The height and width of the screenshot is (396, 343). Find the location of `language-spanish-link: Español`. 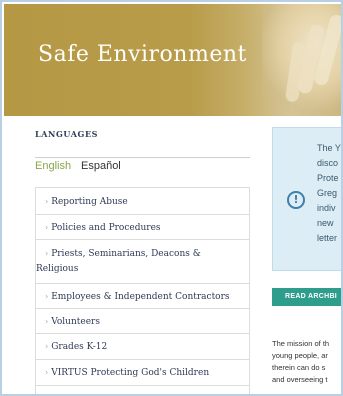

language-spanish-link: Español is located at coordinates (101, 166).